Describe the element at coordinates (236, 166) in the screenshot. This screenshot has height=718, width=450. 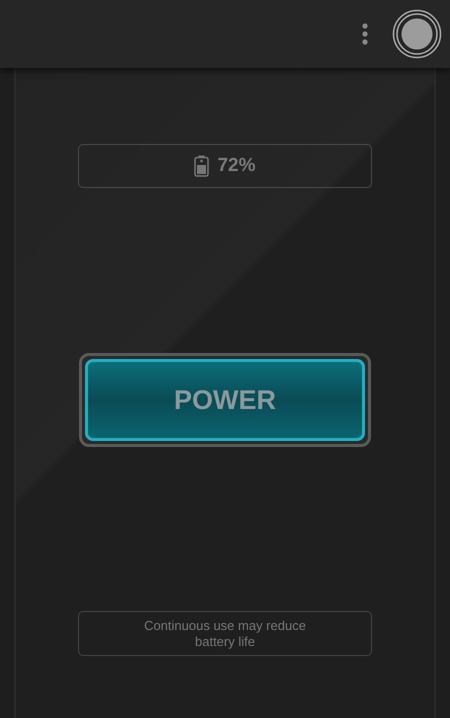
I see `battery-percentage: 72%` at that location.